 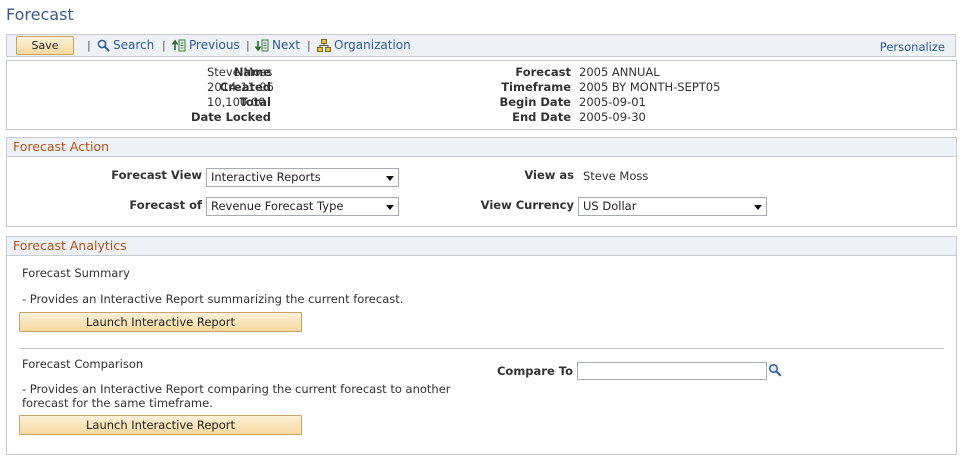 I want to click on previous-link: Previous, so click(x=206, y=45).